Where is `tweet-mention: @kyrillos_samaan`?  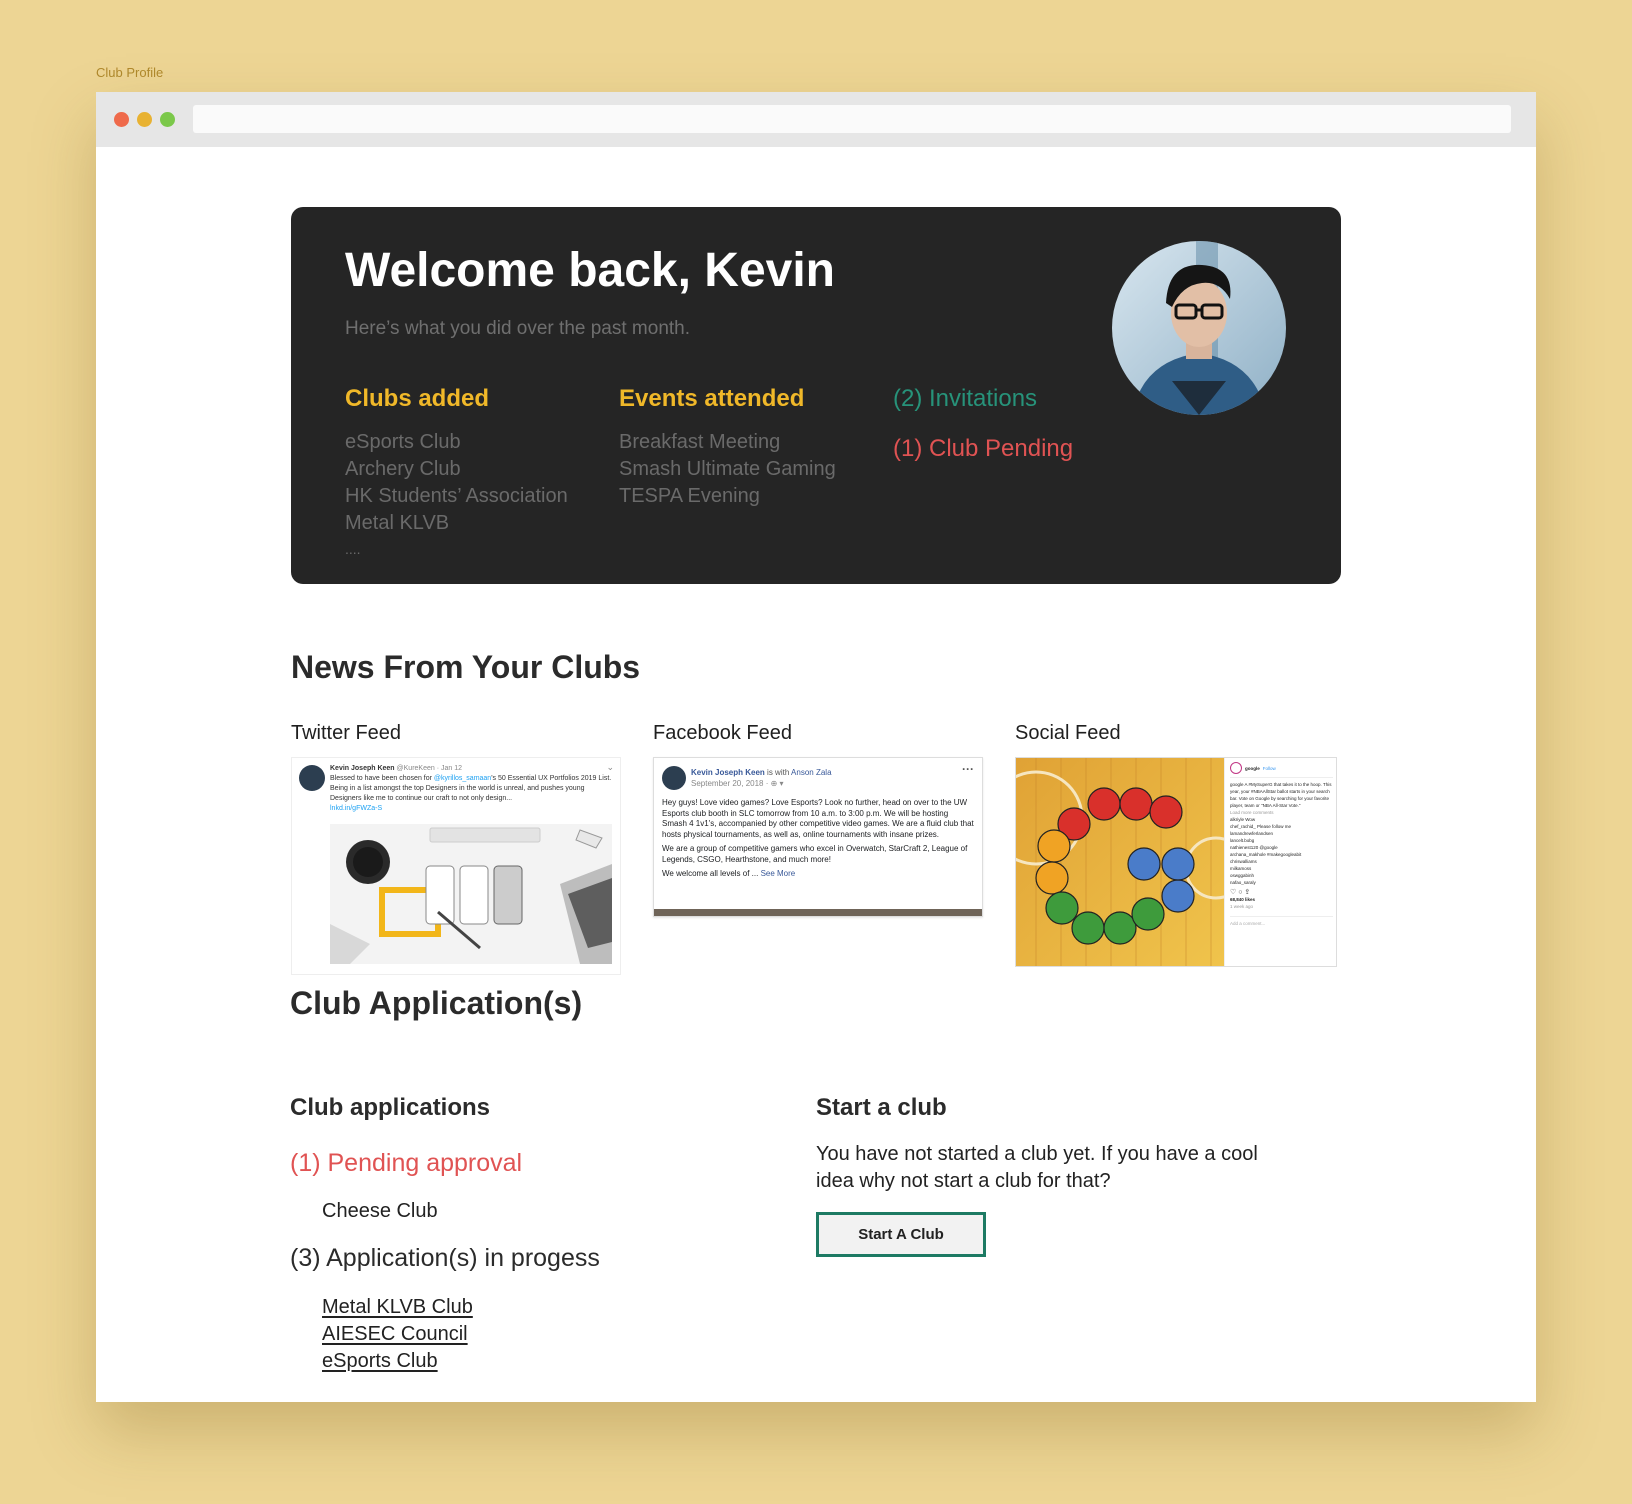
tweet-mention: @kyrillos_samaan is located at coordinates (462, 778).